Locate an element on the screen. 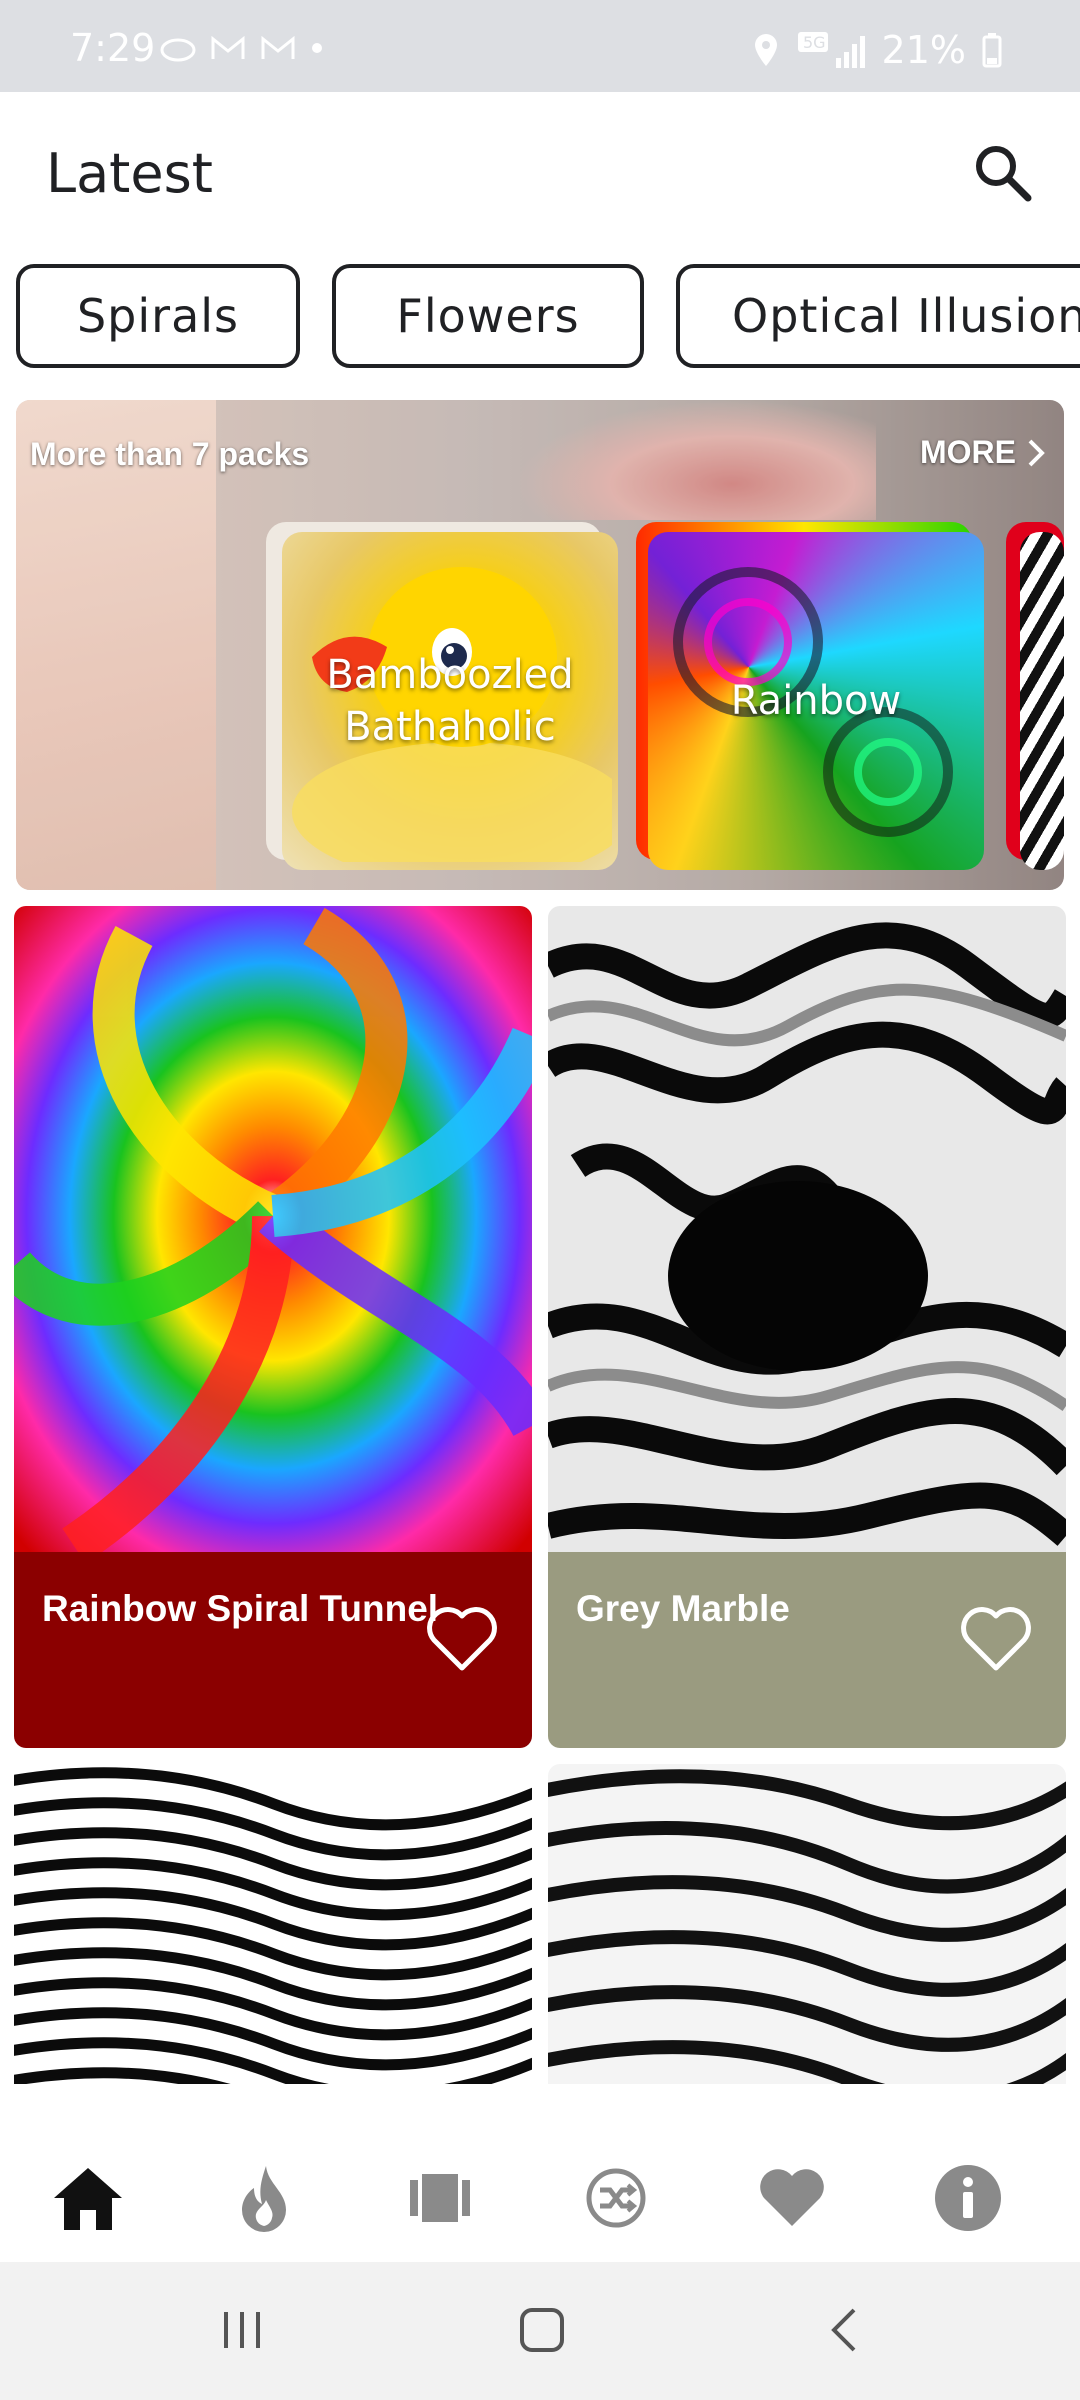 The image size is (1080, 2400). pack-card: Bamboozled Bathaholic is located at coordinates (450, 701).